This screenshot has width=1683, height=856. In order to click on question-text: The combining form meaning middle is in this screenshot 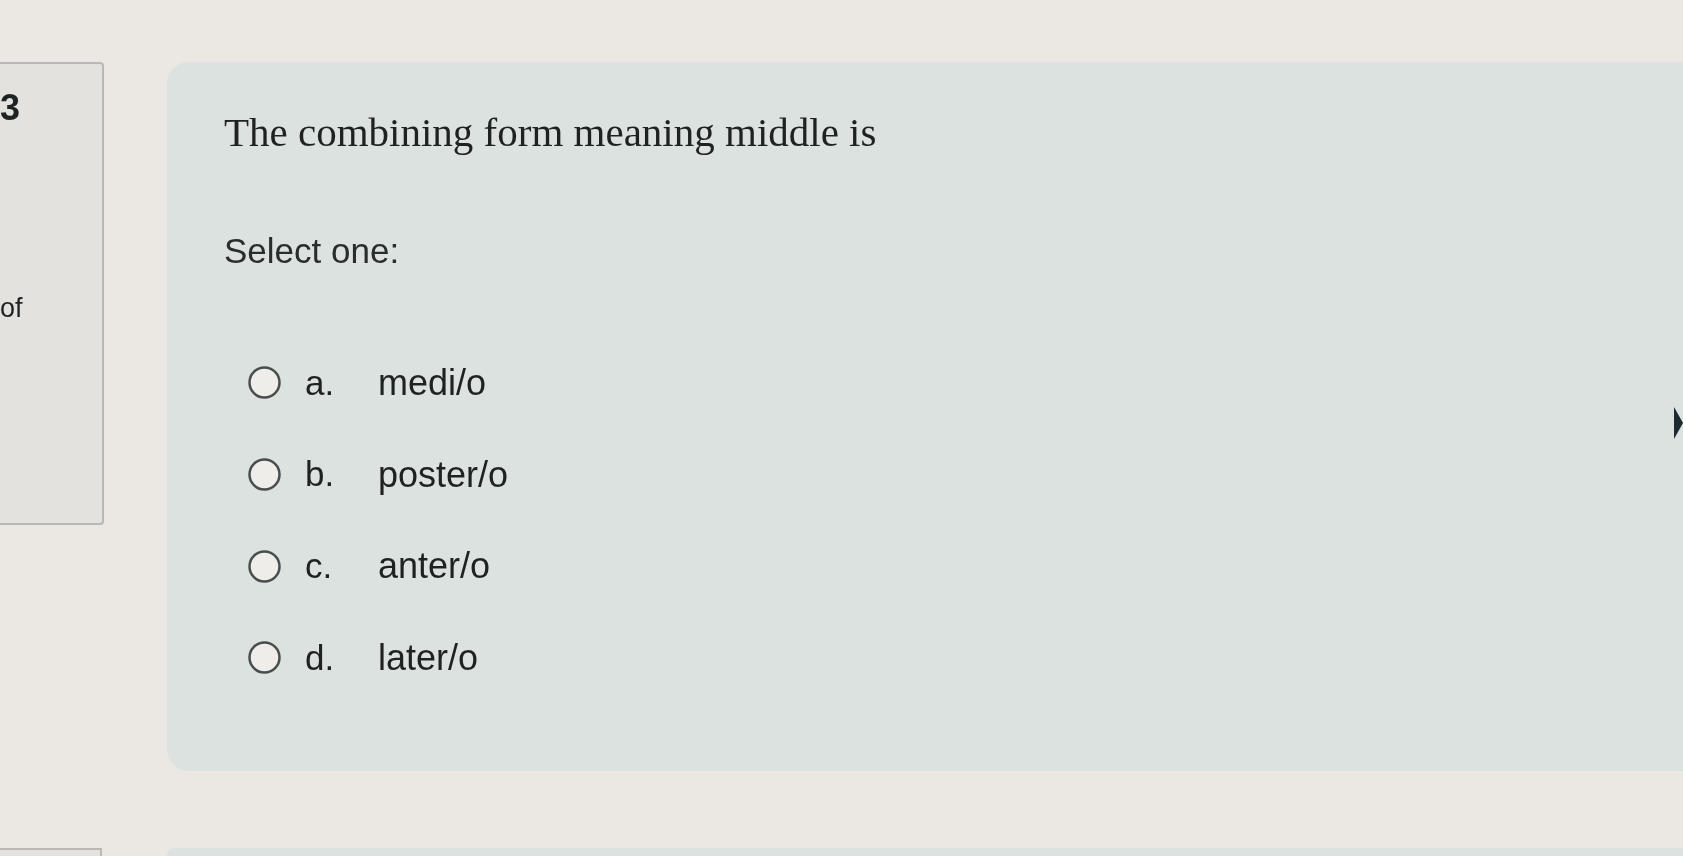, I will do `click(550, 132)`.